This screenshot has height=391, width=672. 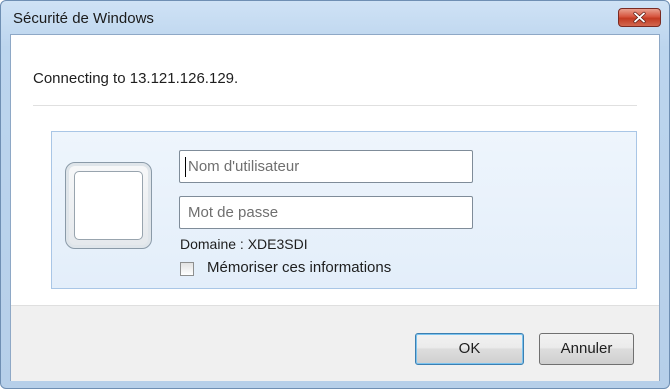 I want to click on close-button, so click(x=639, y=17).